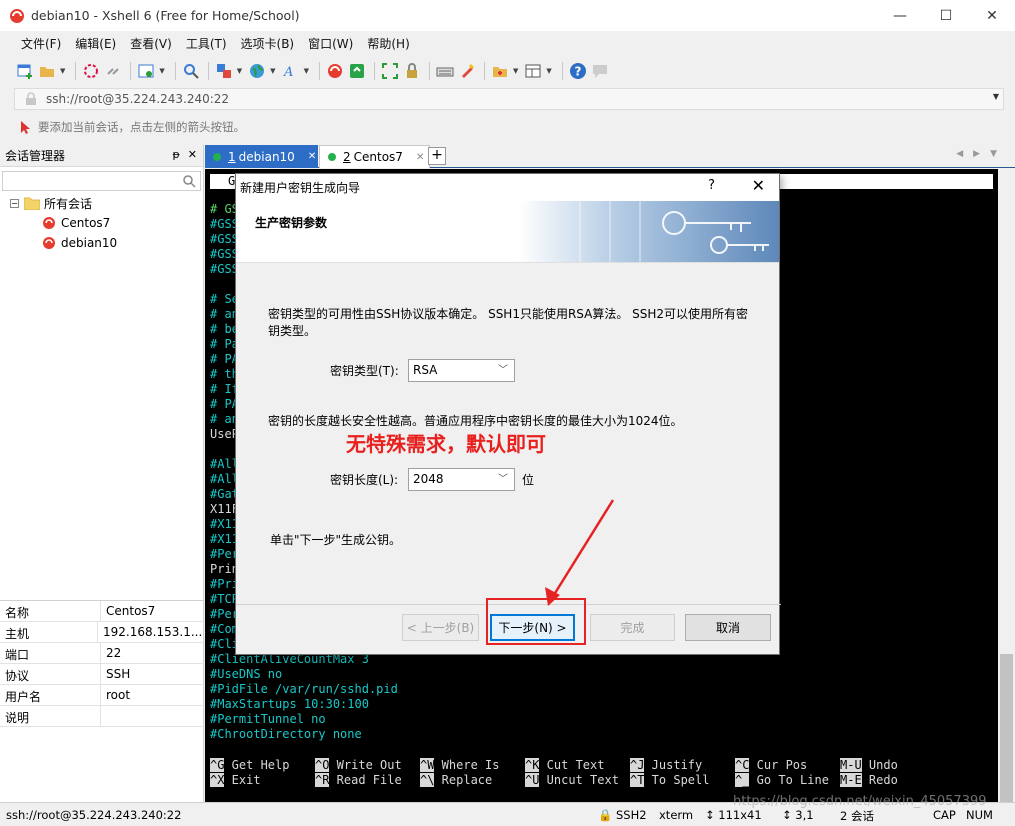 This screenshot has width=1015, height=826. I want to click on svg-text: A, so click(288, 72).